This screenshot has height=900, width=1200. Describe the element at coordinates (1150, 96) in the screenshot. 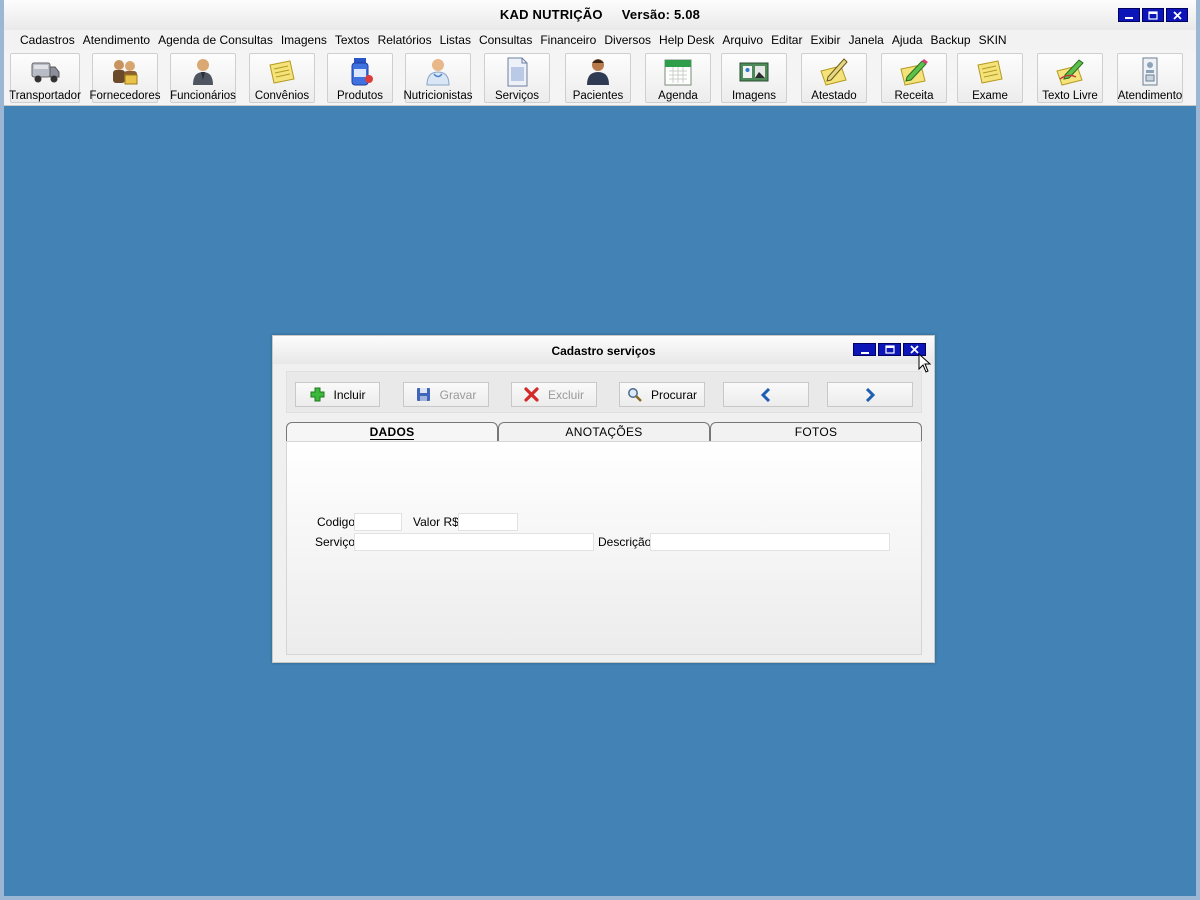

I see `toolbar-label: Atendimento` at that location.